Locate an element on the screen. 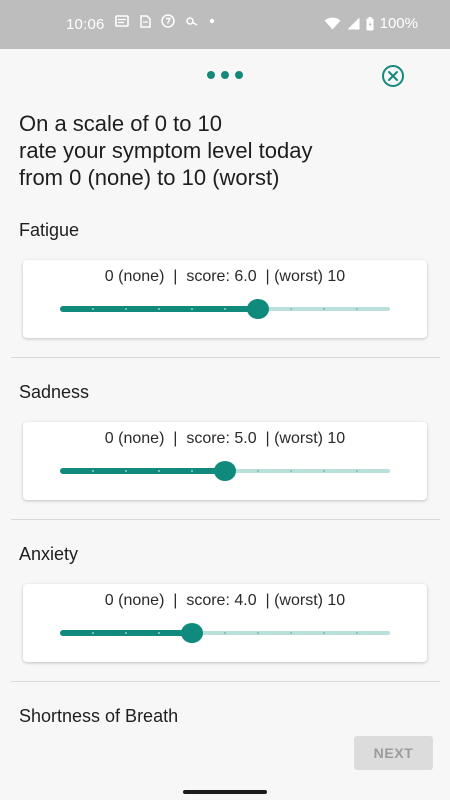  key-icon is located at coordinates (192, 21).